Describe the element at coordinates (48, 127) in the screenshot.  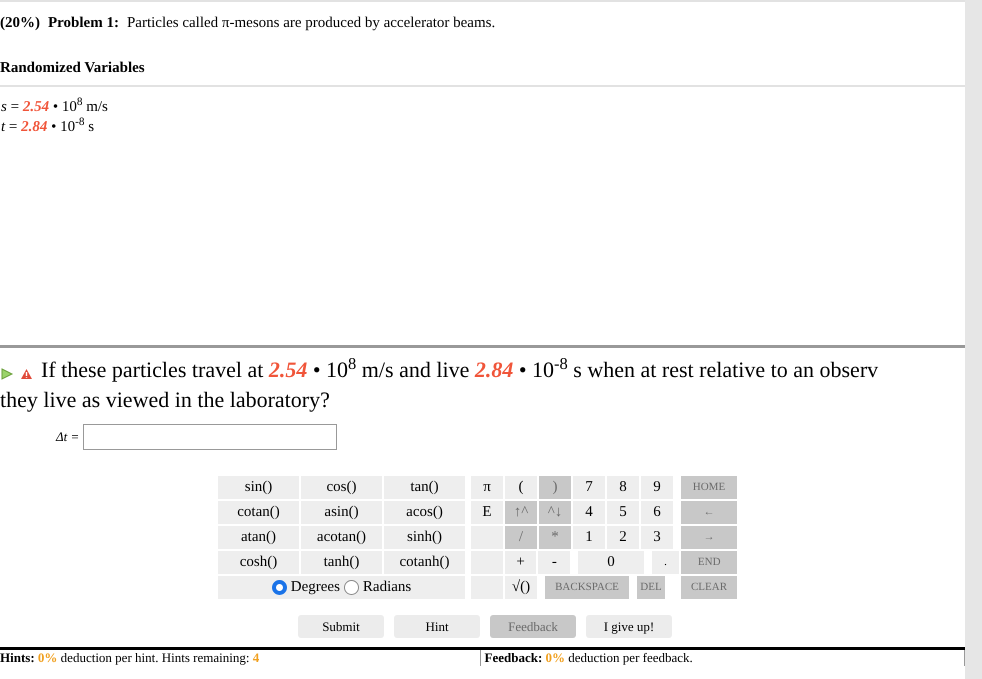
I see `variable-line: t = 2.84 • 10$^{-8}$ s` at that location.